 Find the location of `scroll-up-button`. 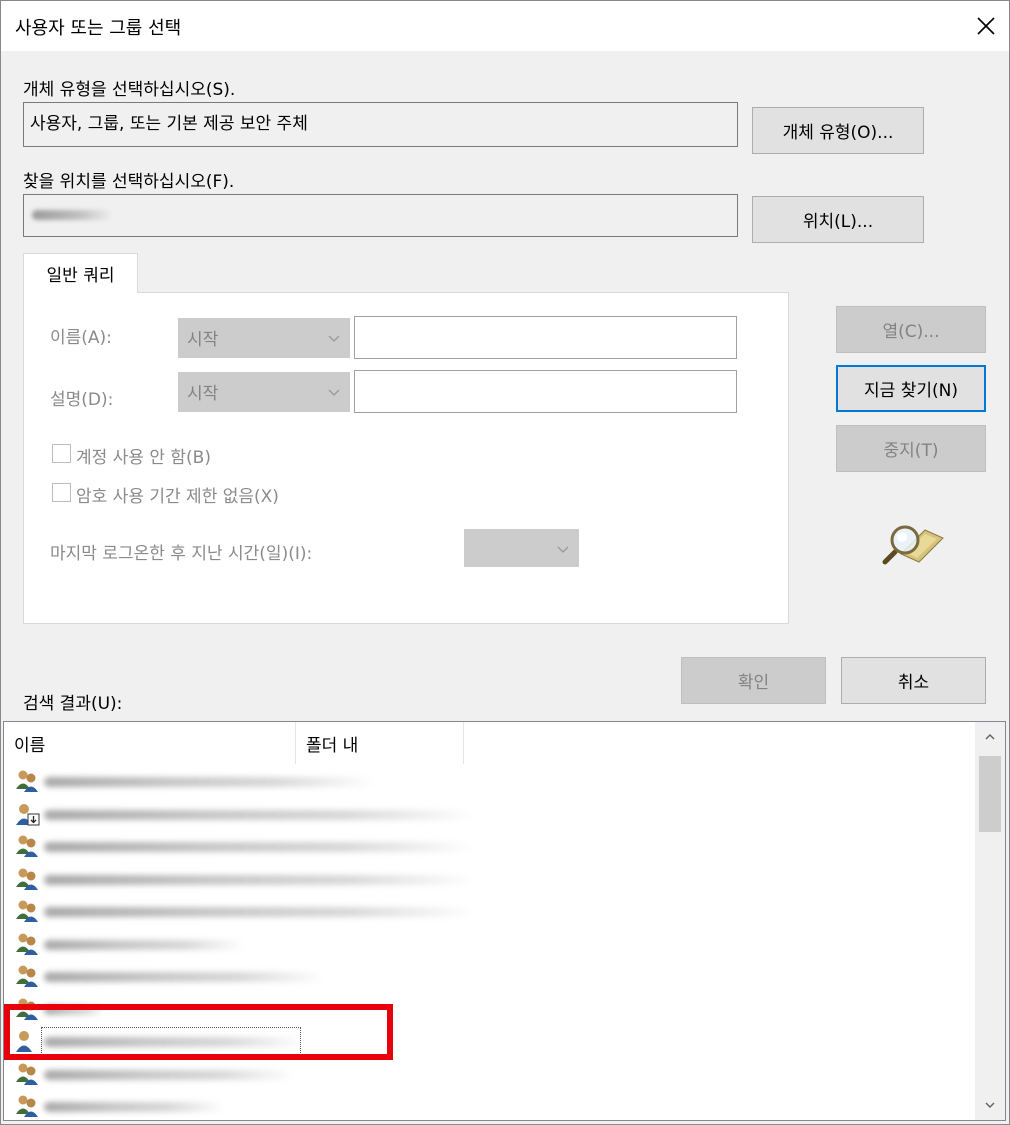

scroll-up-button is located at coordinates (990, 737).